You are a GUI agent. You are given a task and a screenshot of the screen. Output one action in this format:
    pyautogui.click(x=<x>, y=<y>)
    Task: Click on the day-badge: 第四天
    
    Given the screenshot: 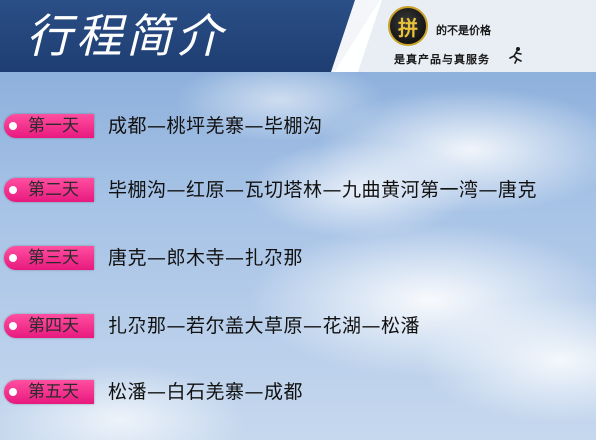 What is the action you would take?
    pyautogui.click(x=49, y=326)
    